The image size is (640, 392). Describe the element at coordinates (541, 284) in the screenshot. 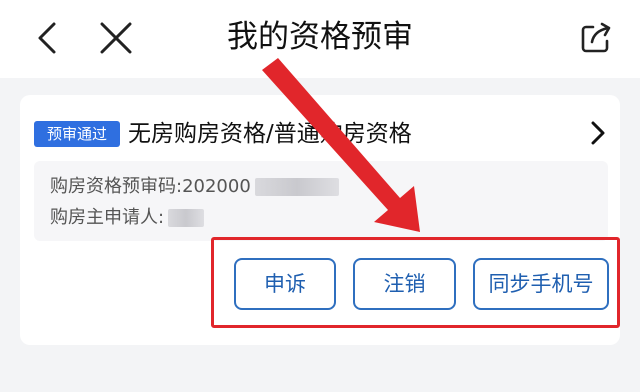

I see `sync-phone-button: 同步手机号` at that location.